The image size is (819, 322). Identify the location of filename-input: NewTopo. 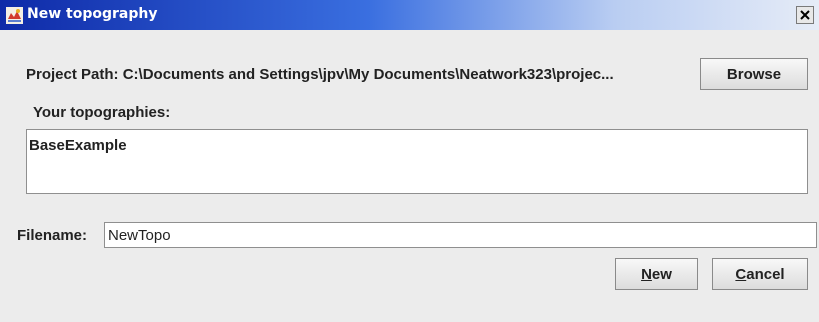
(460, 235).